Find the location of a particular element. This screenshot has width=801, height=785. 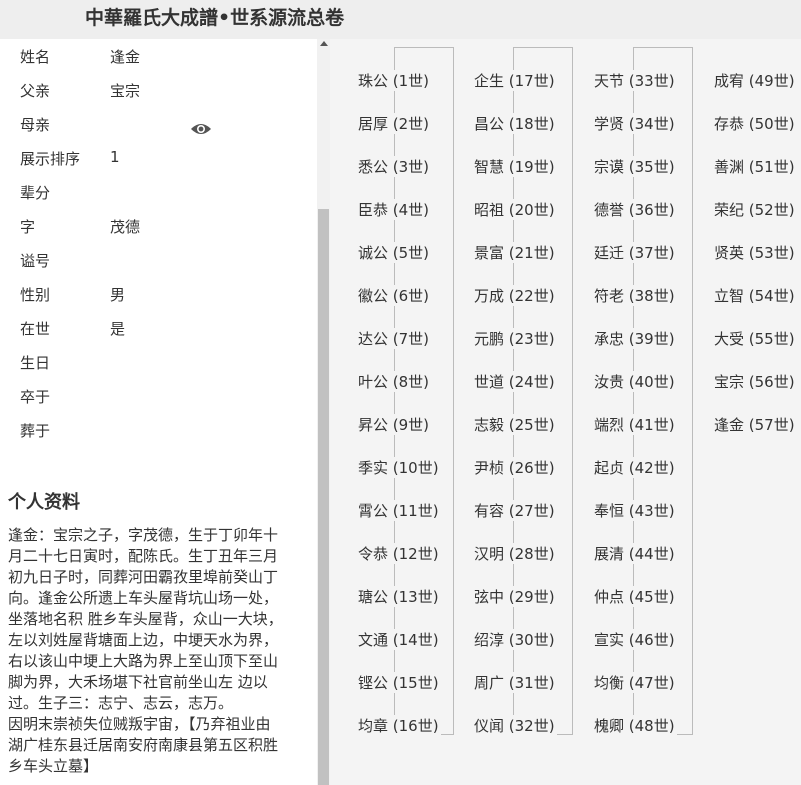

info-value: 男 is located at coordinates (118, 295).